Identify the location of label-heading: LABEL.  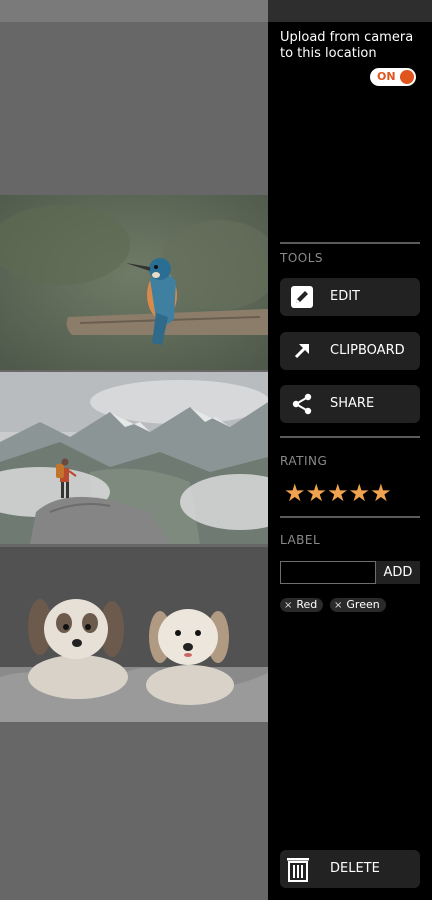
(300, 540).